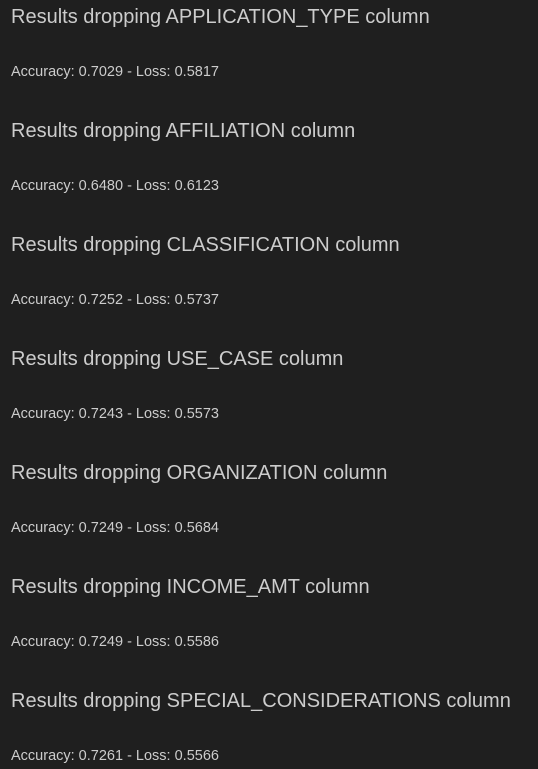 This screenshot has width=538, height=769. I want to click on result-metrics: Accuracy: 0.7243 - Loss: 0.5573, so click(115, 414).